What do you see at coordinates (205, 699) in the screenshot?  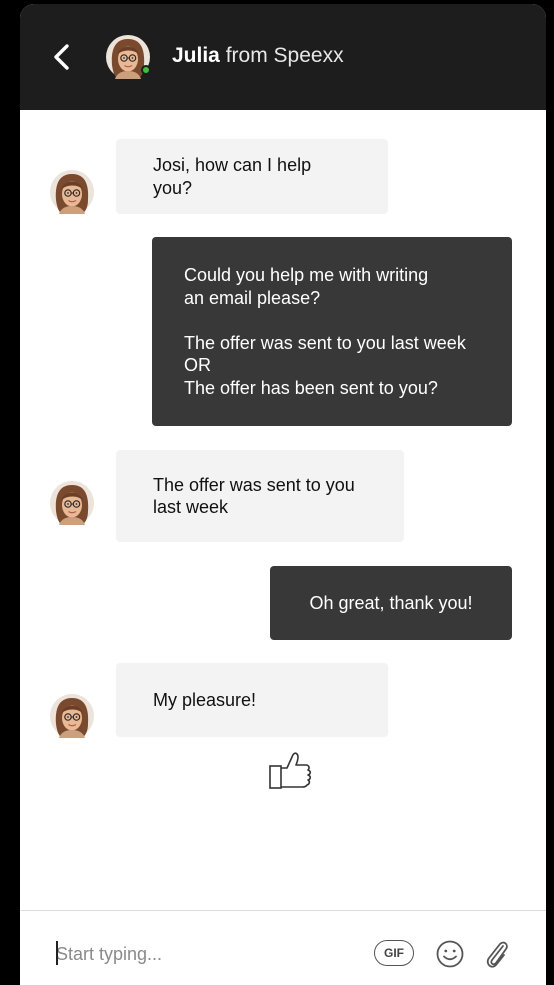 I see `message-text: My pleasure!` at bounding box center [205, 699].